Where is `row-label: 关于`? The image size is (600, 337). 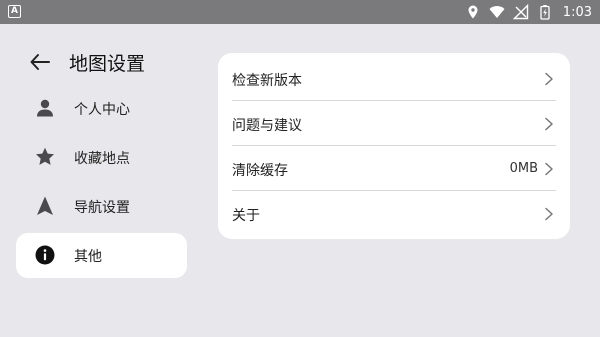 row-label: 关于 is located at coordinates (246, 216).